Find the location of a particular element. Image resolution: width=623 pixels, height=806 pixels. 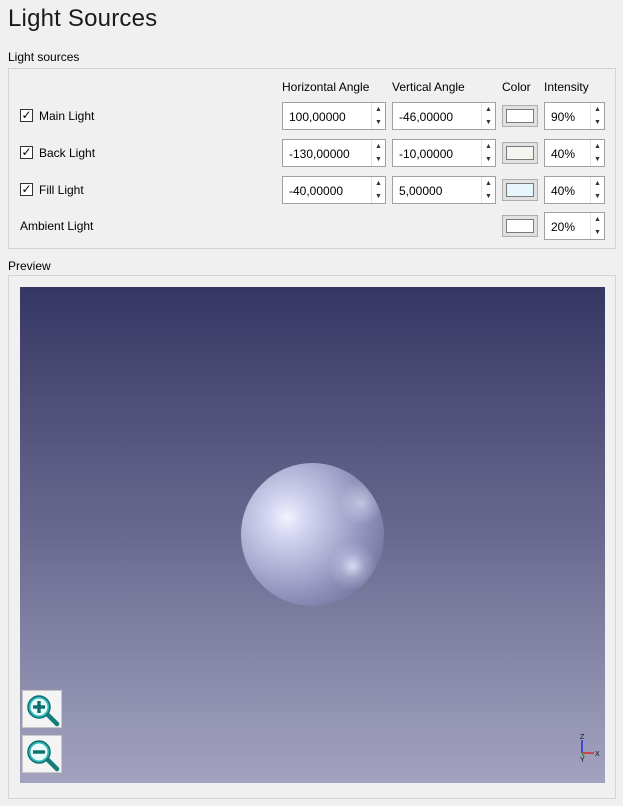

fill-light-intensity-value: 40% is located at coordinates (563, 191).